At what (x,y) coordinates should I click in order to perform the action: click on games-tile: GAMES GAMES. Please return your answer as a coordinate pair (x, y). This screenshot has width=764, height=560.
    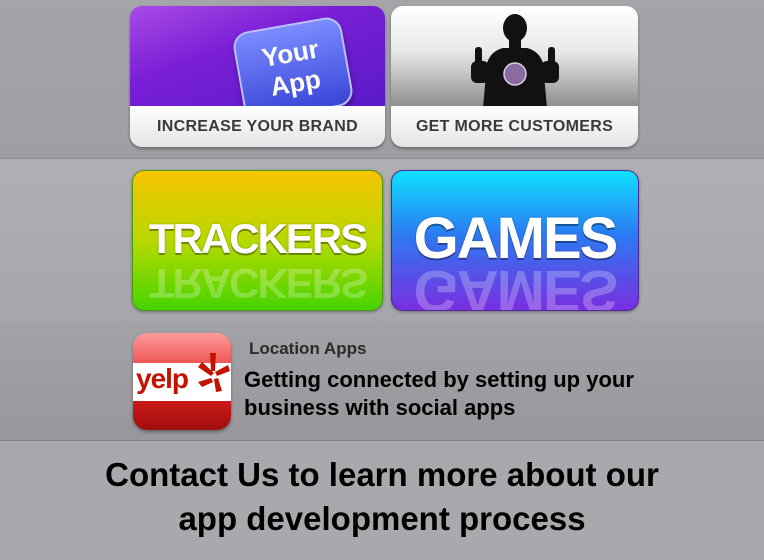
    Looking at the image, I should click on (515, 240).